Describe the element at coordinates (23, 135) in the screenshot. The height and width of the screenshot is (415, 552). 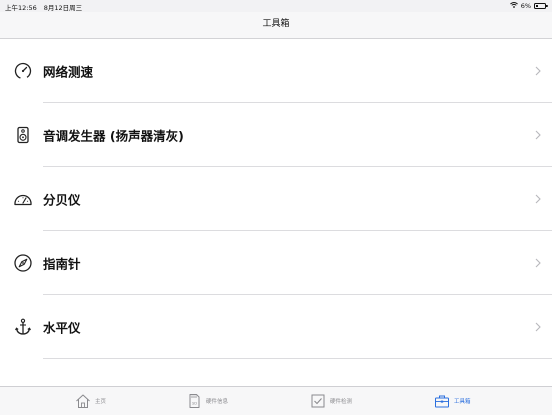
I see `speaker-icon` at that location.